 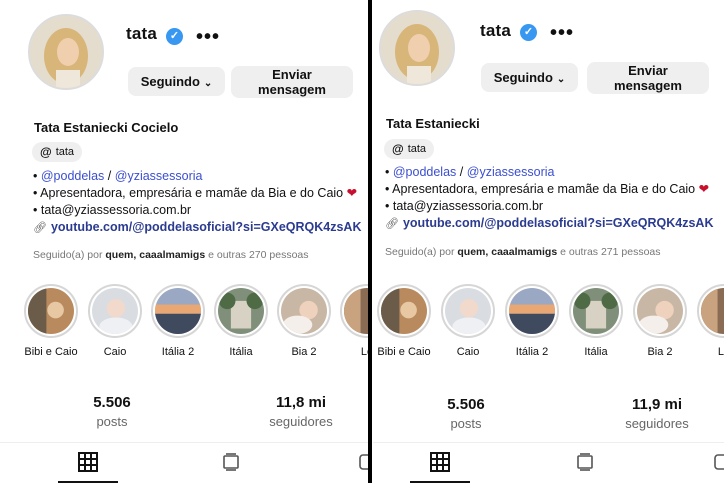 I want to click on followers-value: 11,8 mi, so click(x=301, y=402).